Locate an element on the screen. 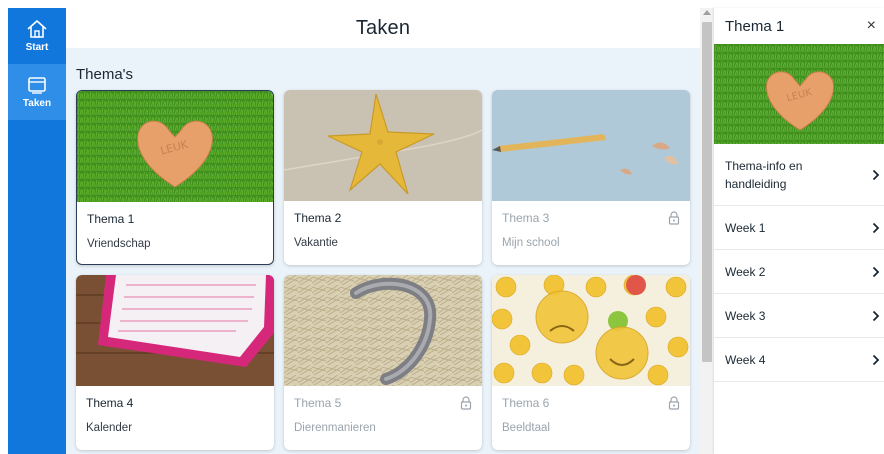 Image resolution: width=884 pixels, height=454 pixels. panel-item-thema-info: Thema-info en handleiding is located at coordinates (799, 175).